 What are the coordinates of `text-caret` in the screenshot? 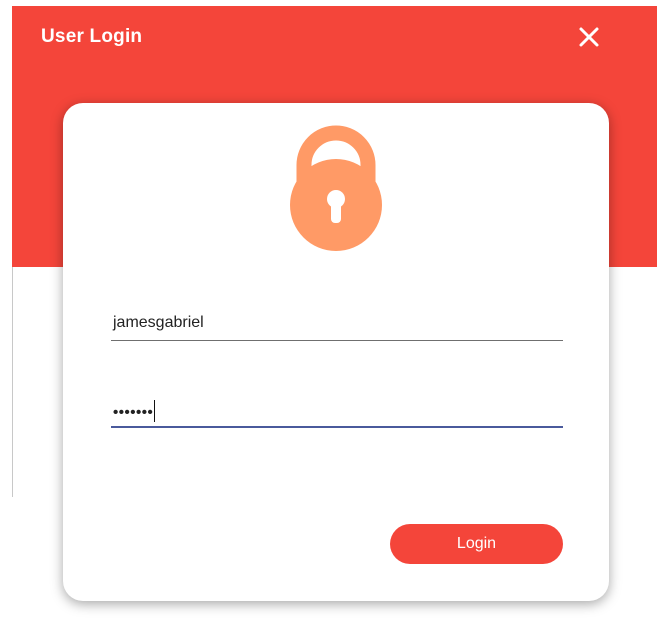 It's located at (155, 411).